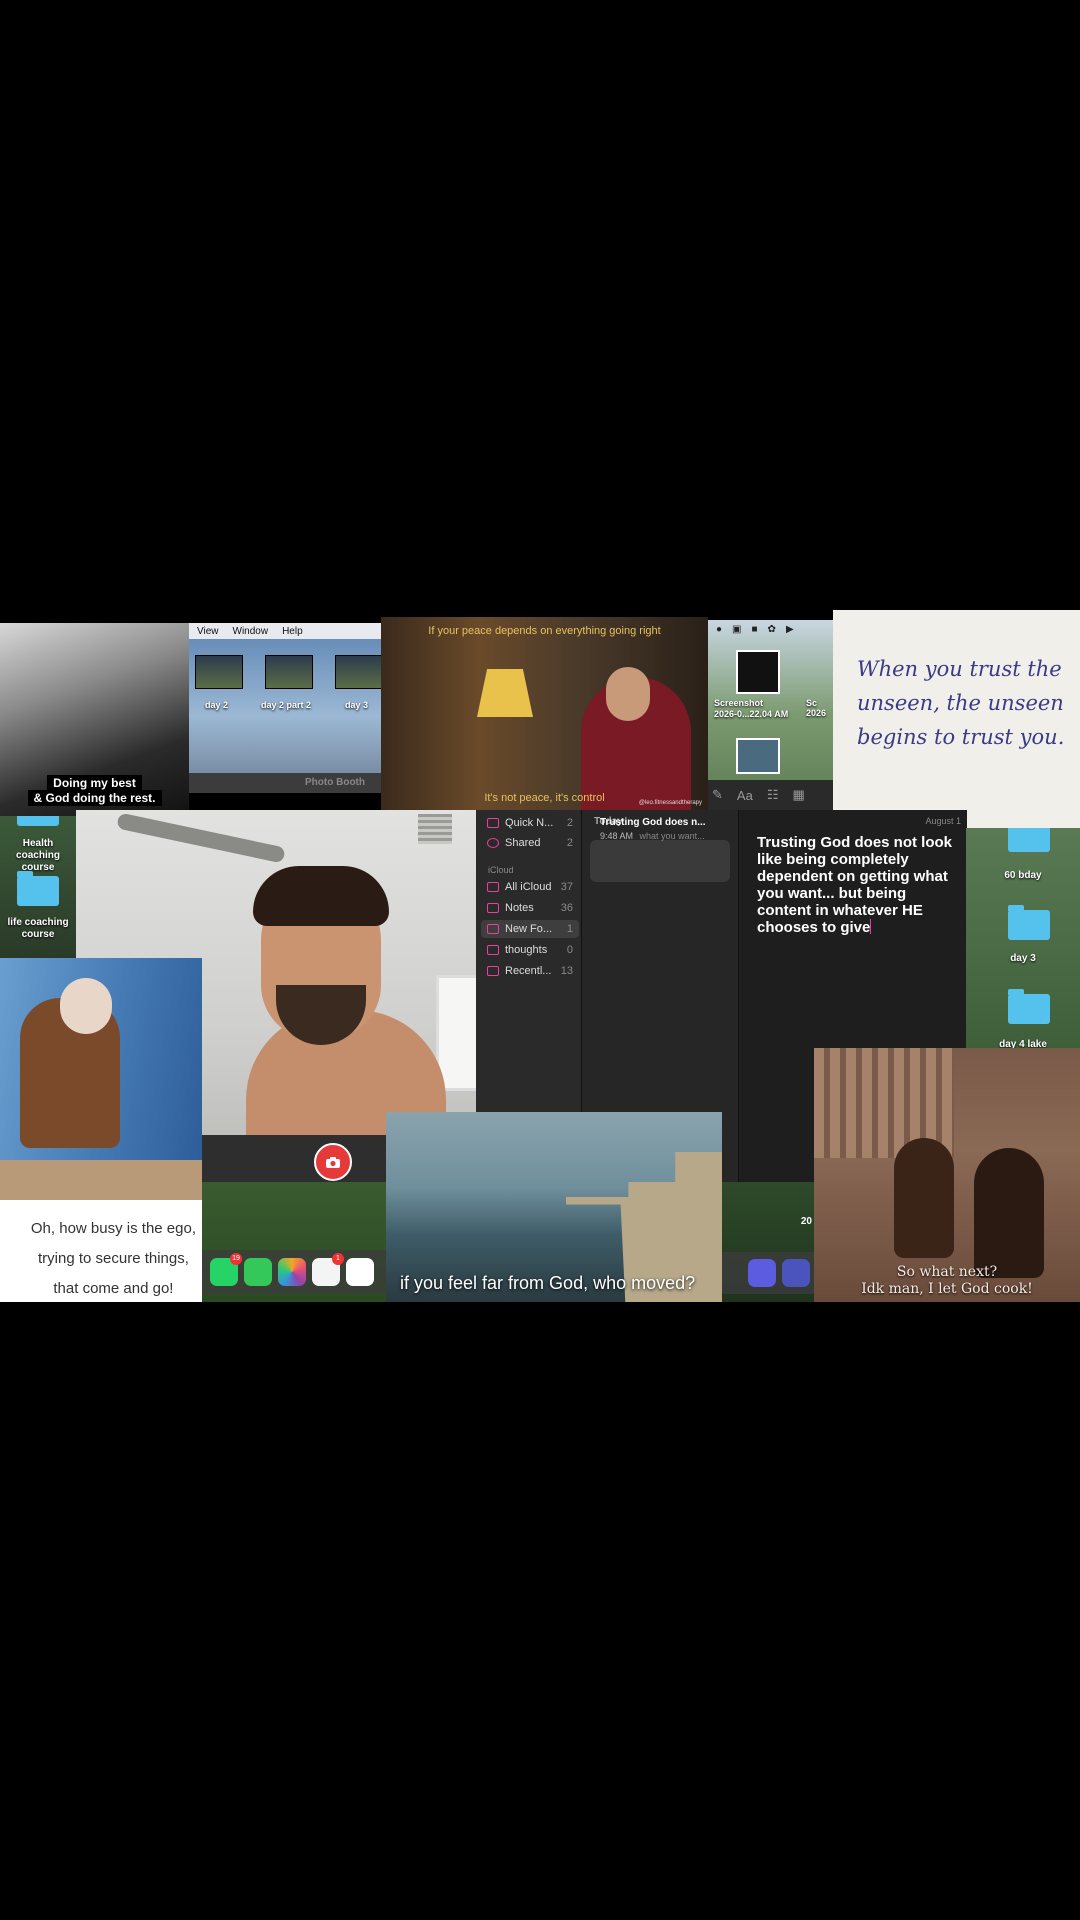  I want to click on shared-icon, so click(493, 843).